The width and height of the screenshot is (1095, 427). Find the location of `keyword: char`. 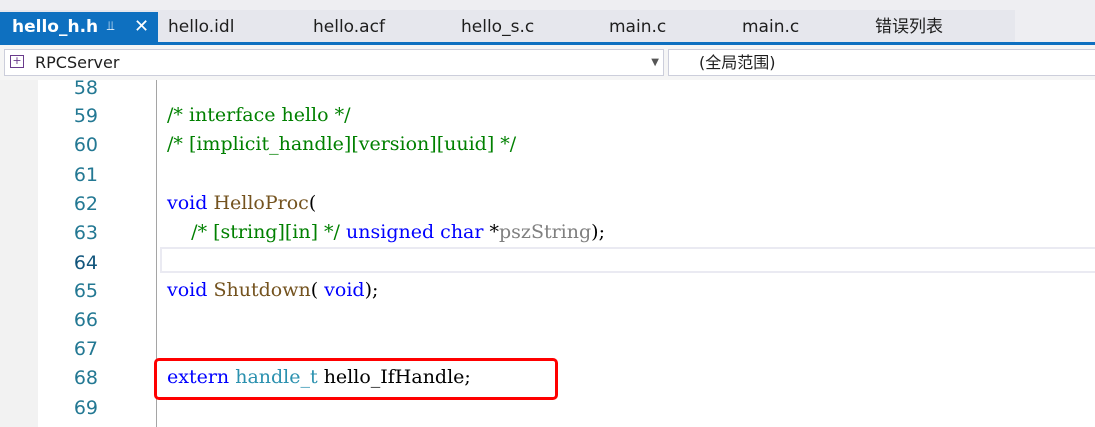

keyword: char is located at coordinates (462, 232).